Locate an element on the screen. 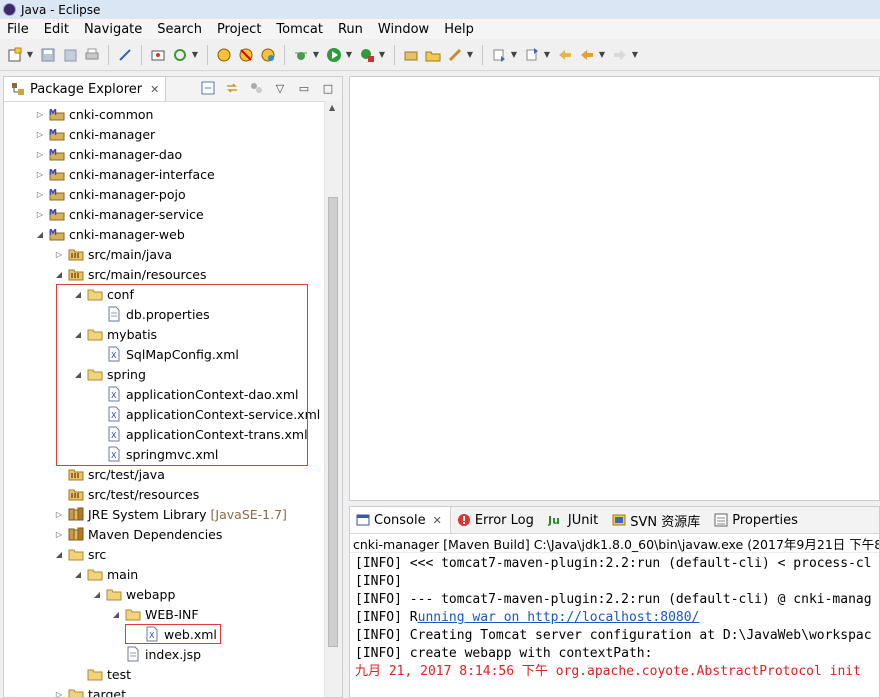 The height and width of the screenshot is (698, 880). open-type-icon is located at coordinates (158, 55).